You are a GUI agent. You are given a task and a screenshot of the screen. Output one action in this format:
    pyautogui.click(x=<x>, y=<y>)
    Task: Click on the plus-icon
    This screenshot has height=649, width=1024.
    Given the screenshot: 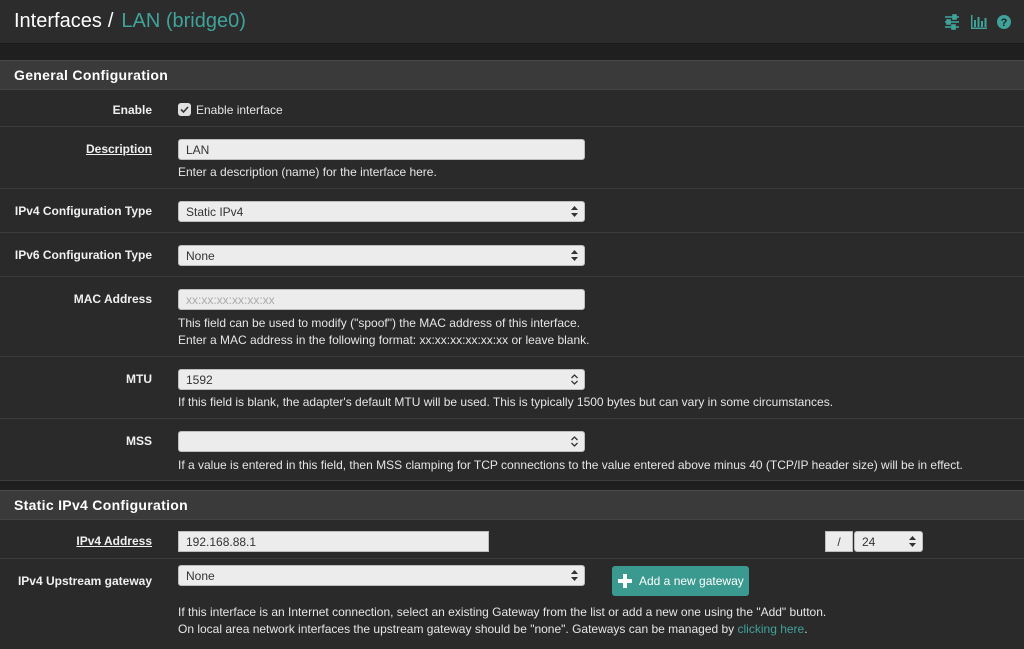 What is the action you would take?
    pyautogui.click(x=625, y=581)
    